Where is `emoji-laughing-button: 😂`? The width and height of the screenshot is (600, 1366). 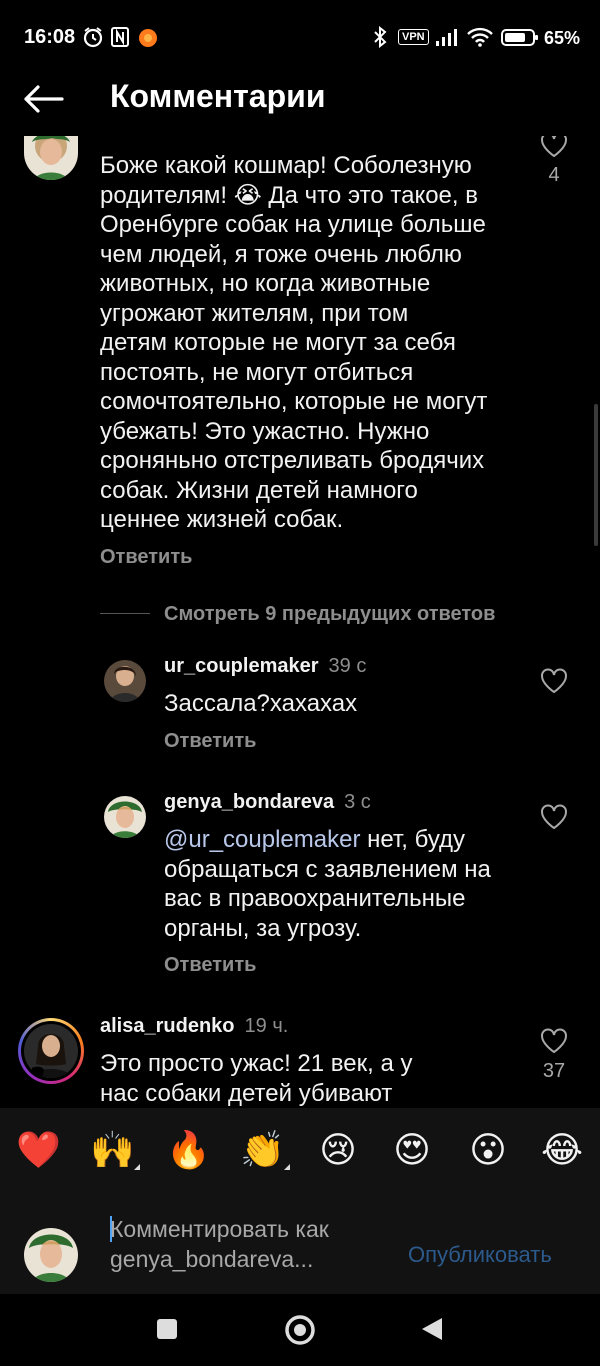 emoji-laughing-button: 😂 is located at coordinates (562, 1150).